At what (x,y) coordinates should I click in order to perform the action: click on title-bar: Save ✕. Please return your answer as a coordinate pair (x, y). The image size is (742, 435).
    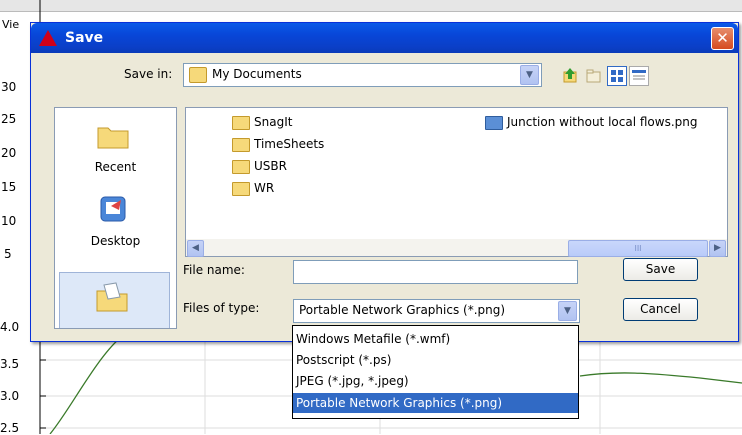
    Looking at the image, I should click on (384, 38).